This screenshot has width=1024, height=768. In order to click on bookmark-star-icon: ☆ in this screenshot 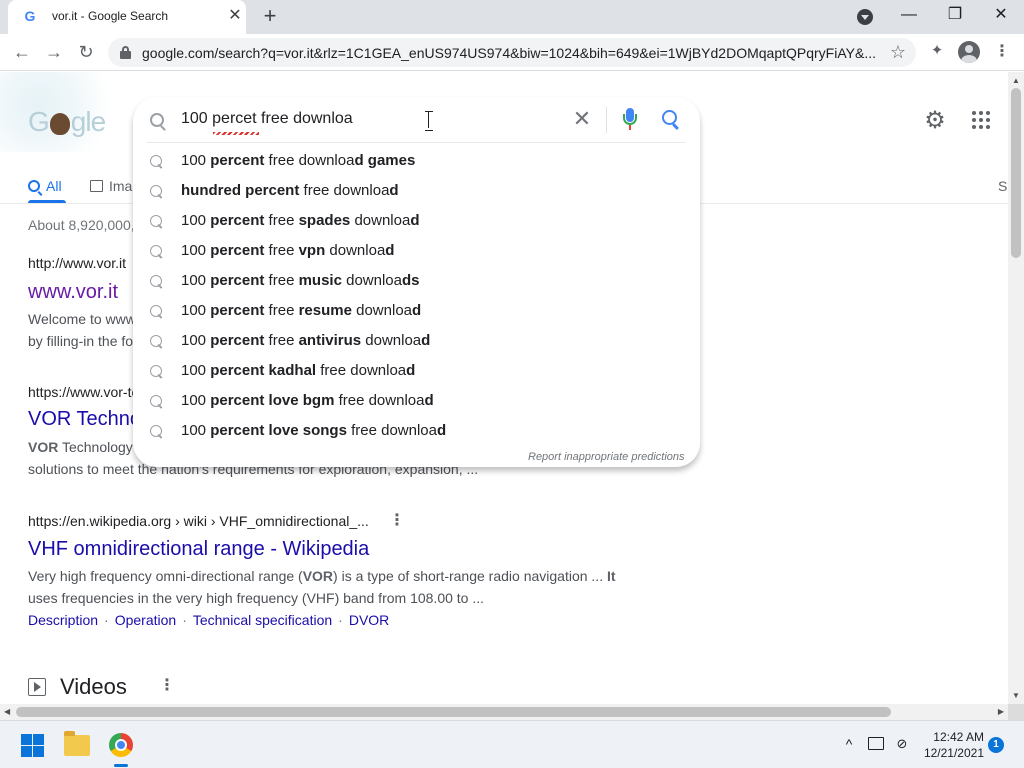, I will do `click(898, 52)`.